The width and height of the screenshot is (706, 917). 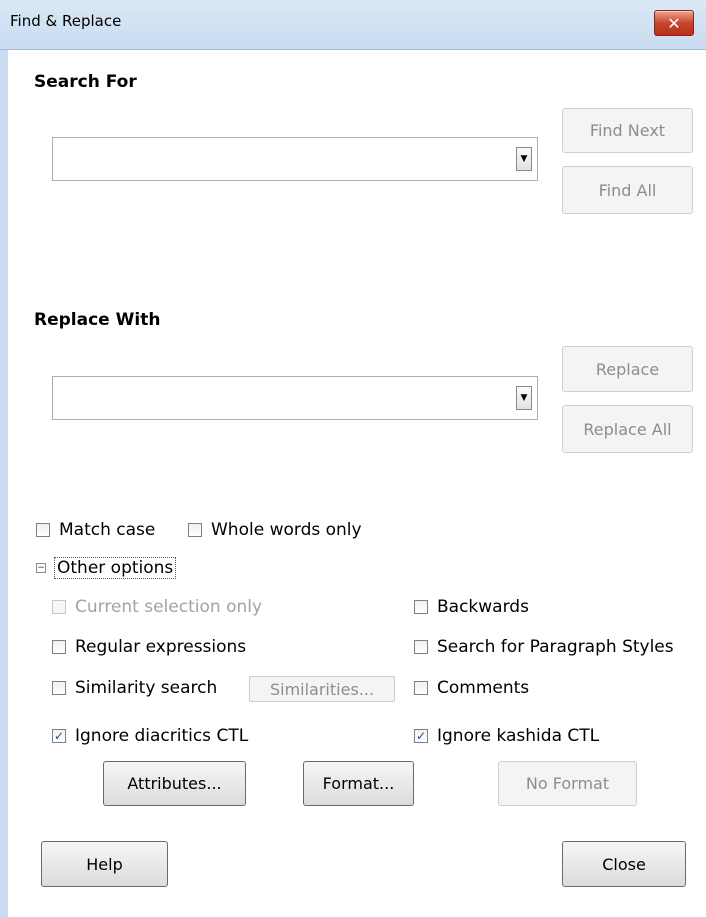 I want to click on backwards-checkbox: Backwards, so click(x=471, y=607).